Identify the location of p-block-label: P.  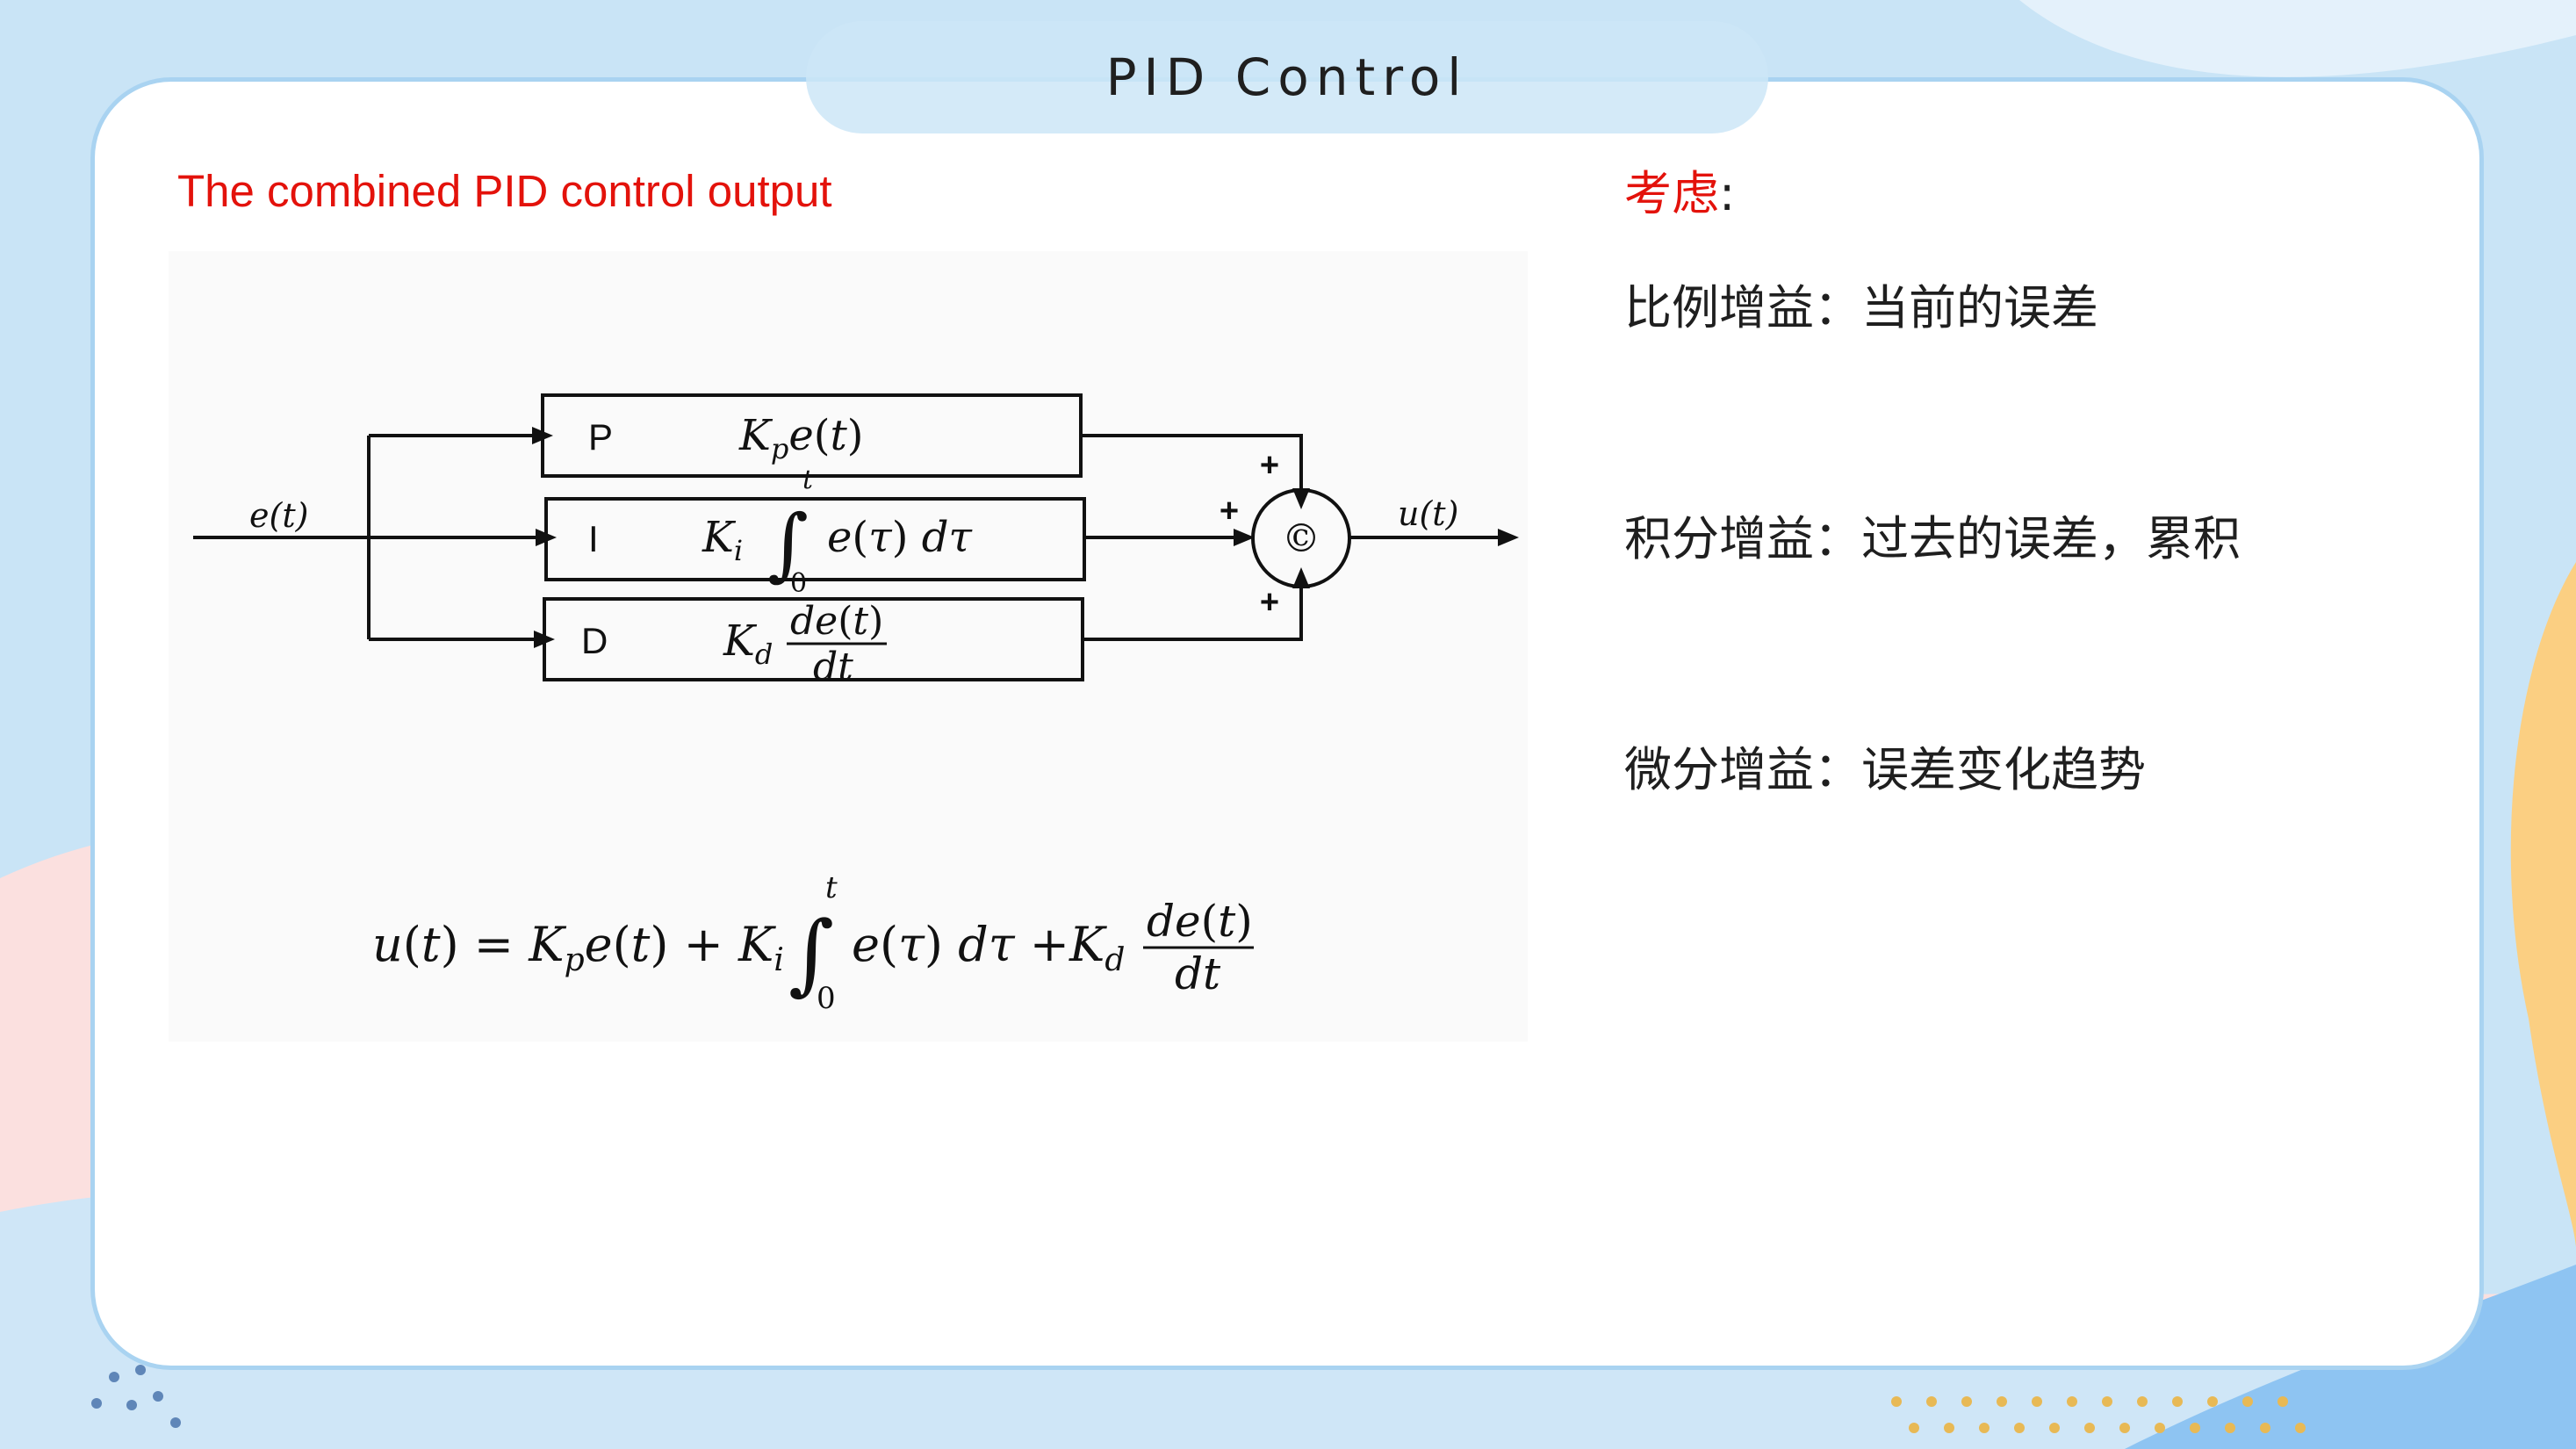
(600, 437).